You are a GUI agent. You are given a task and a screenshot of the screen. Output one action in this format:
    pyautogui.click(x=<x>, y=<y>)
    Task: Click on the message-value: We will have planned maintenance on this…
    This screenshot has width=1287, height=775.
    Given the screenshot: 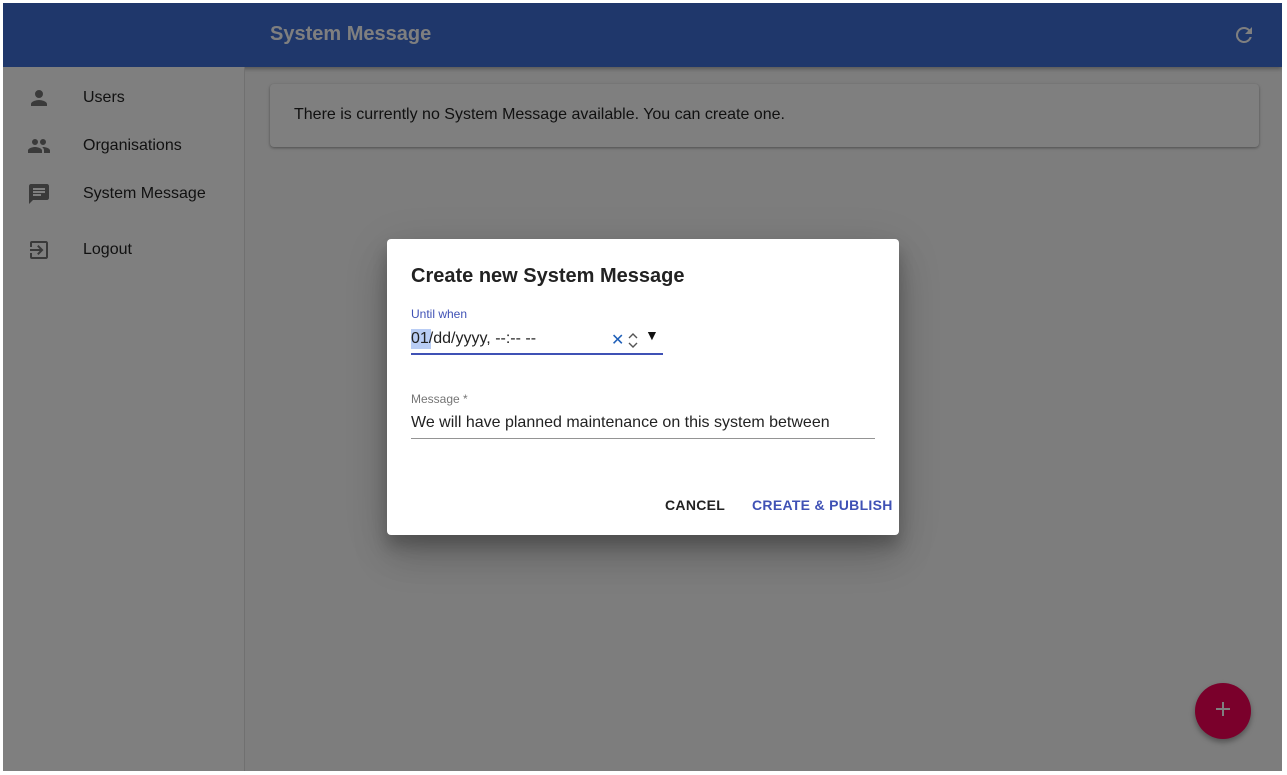 What is the action you would take?
    pyautogui.click(x=620, y=422)
    